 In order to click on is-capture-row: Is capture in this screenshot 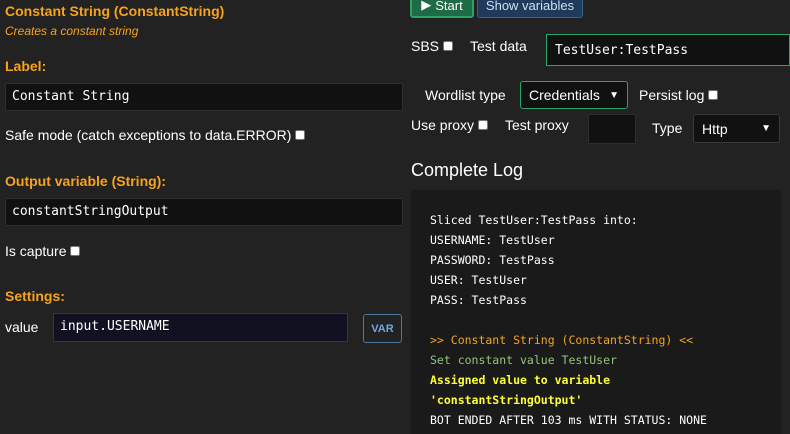, I will do `click(43, 251)`.